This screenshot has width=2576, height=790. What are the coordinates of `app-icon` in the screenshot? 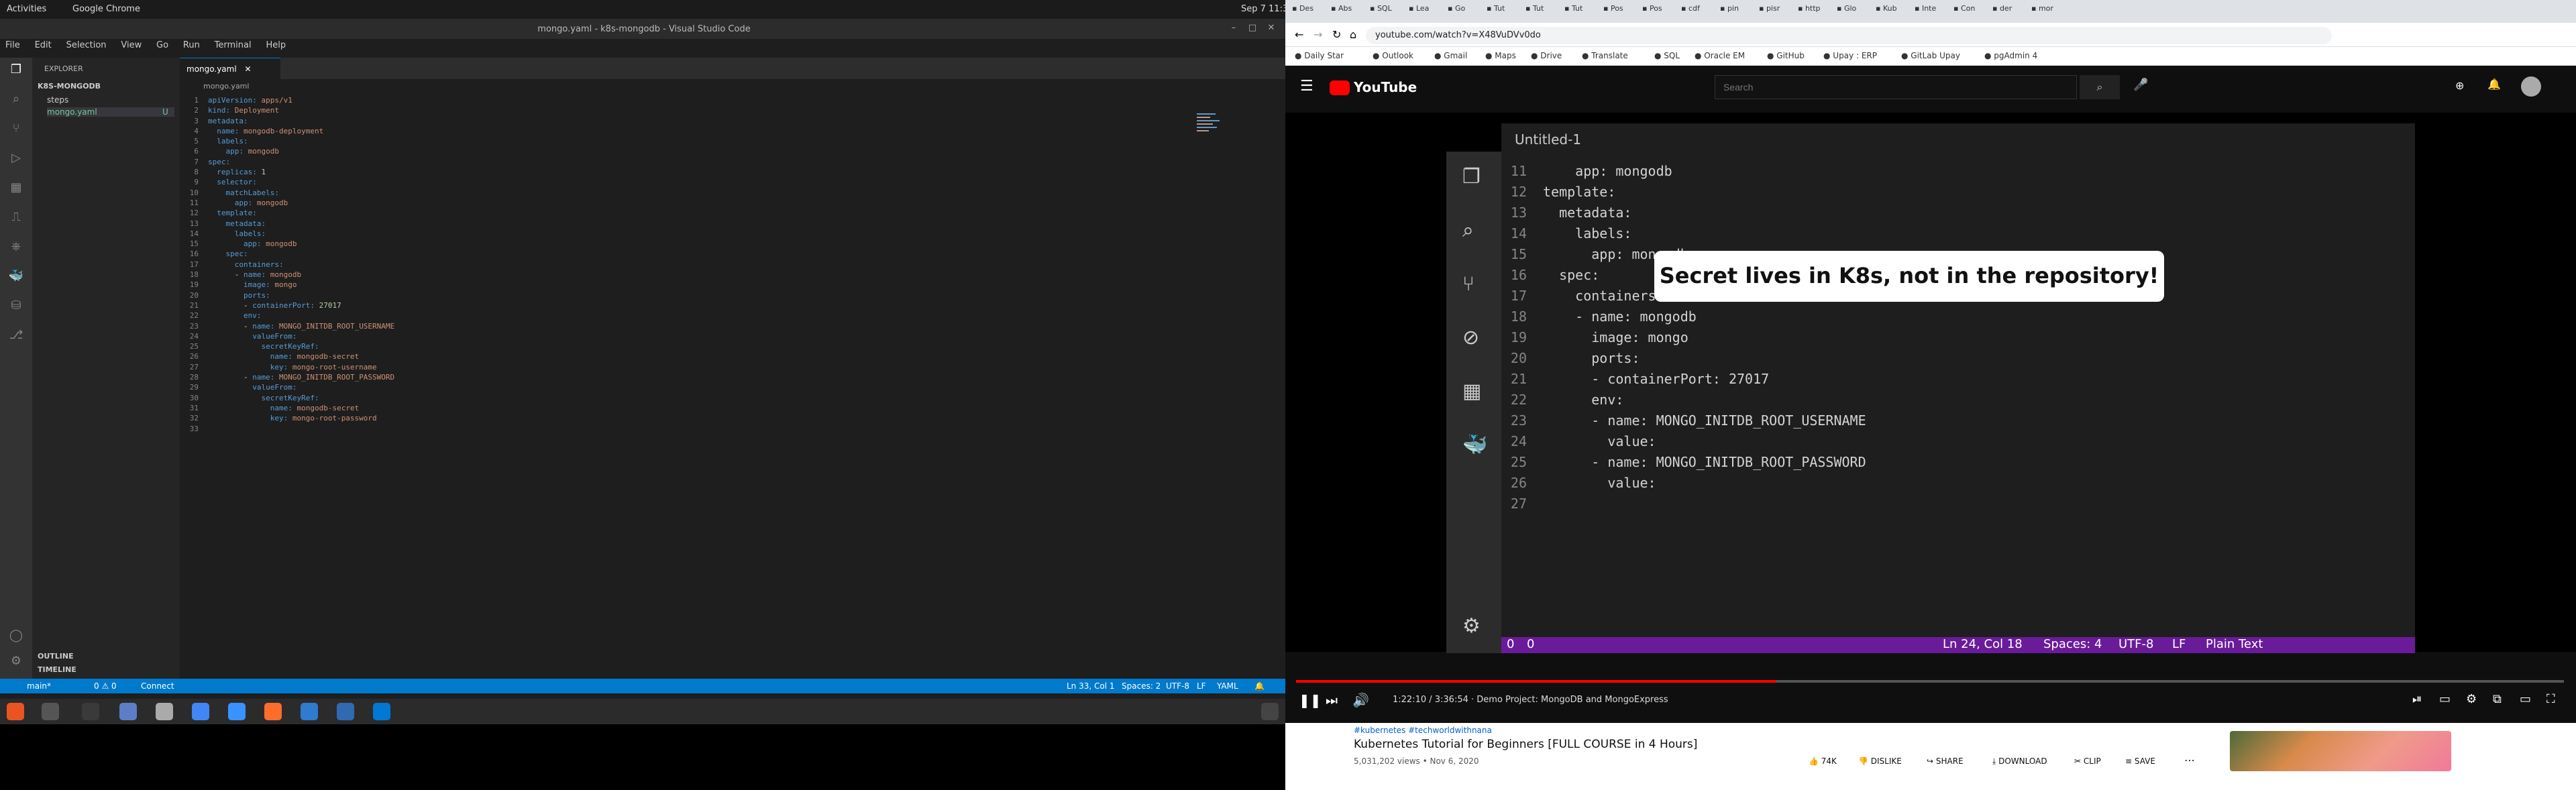 It's located at (345, 711).